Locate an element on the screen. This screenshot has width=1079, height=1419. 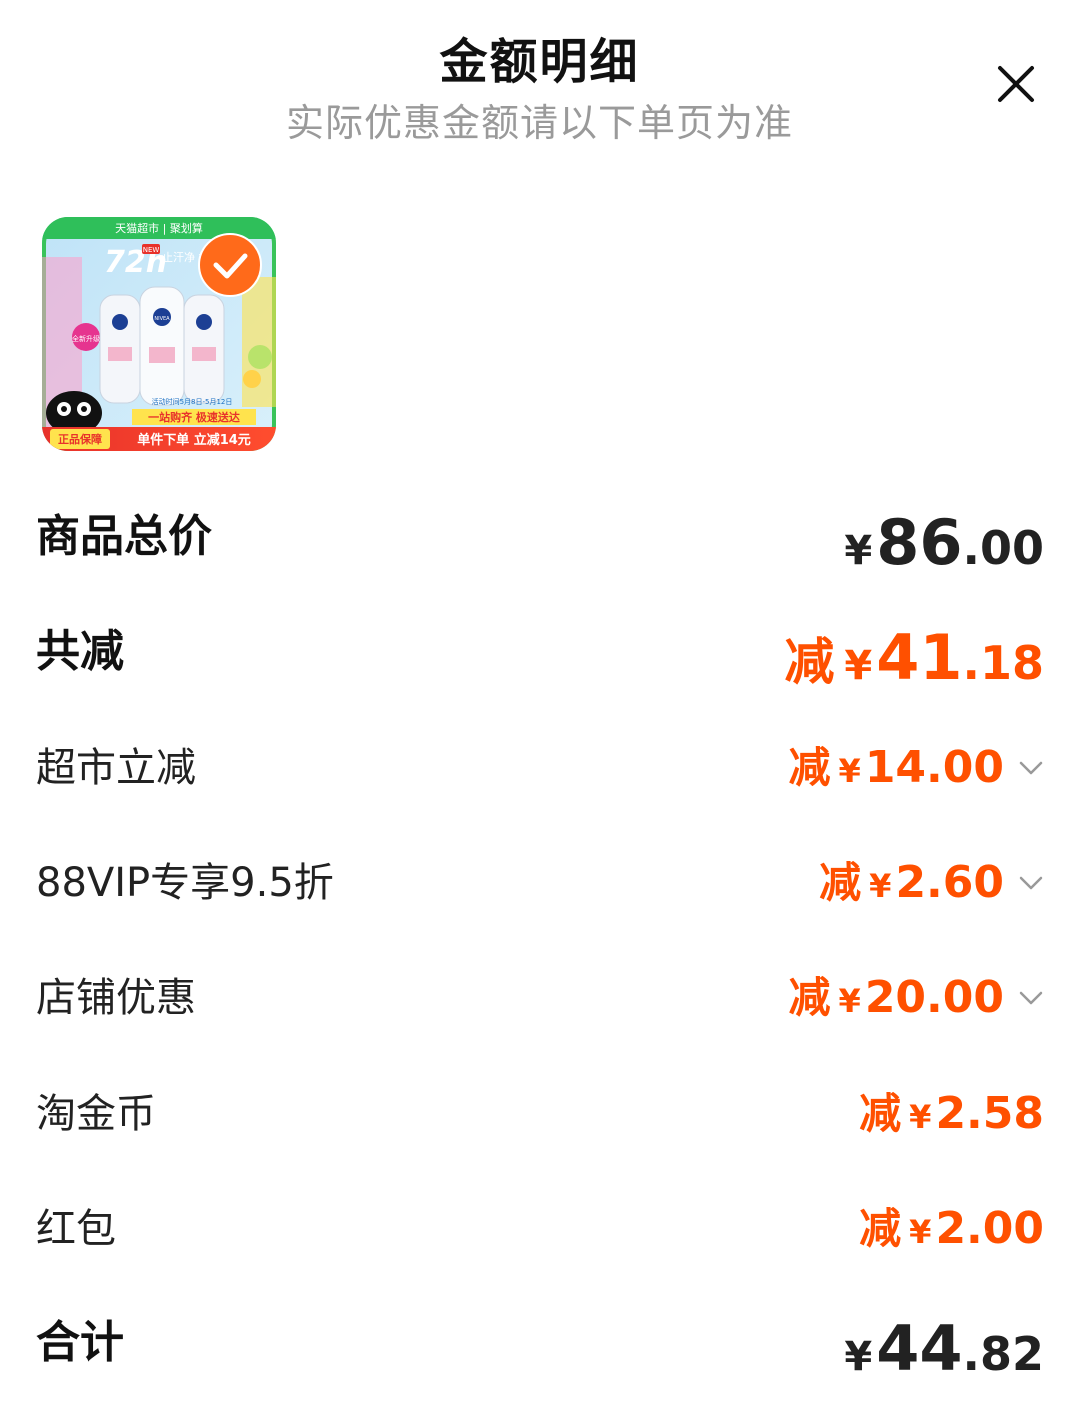
total-discount-amount: 减 ¥ 41 .18 is located at coordinates (914, 658).